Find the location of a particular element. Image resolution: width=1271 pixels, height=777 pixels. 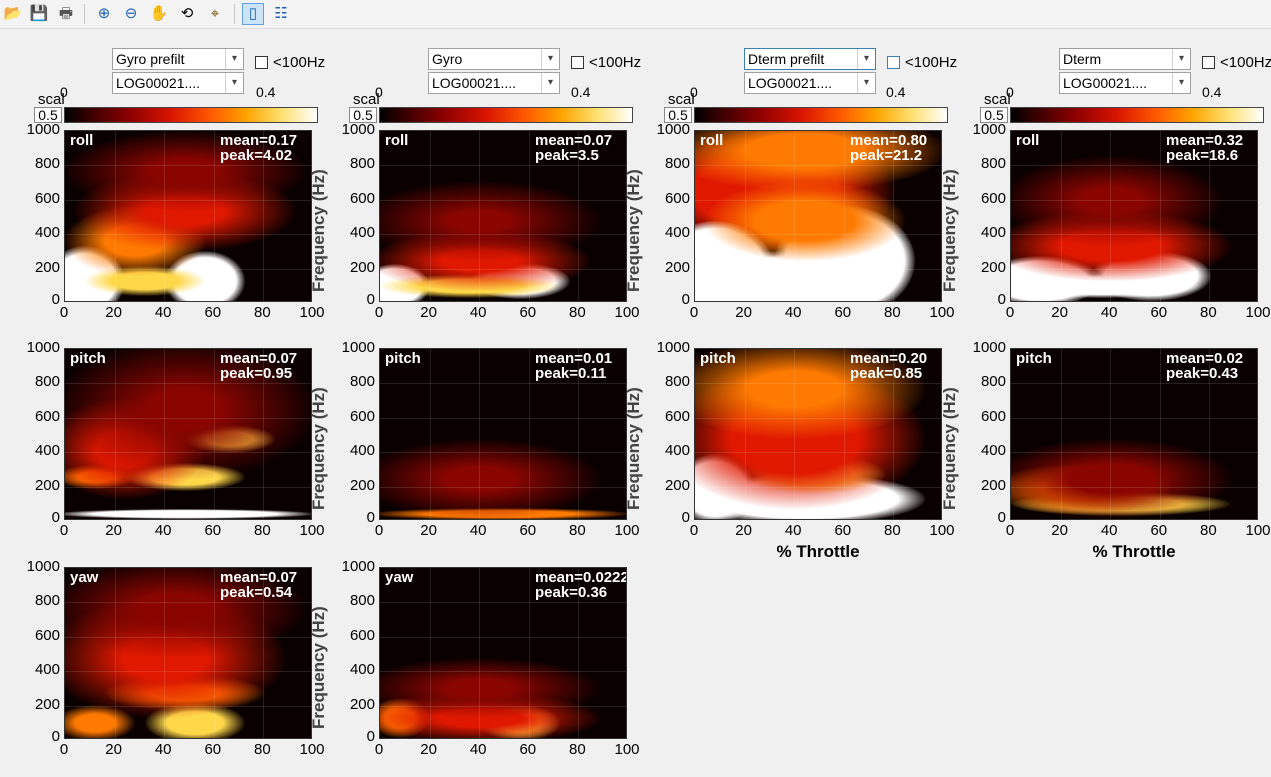

source-select: Gyro prefilt ▾ is located at coordinates (178, 59).